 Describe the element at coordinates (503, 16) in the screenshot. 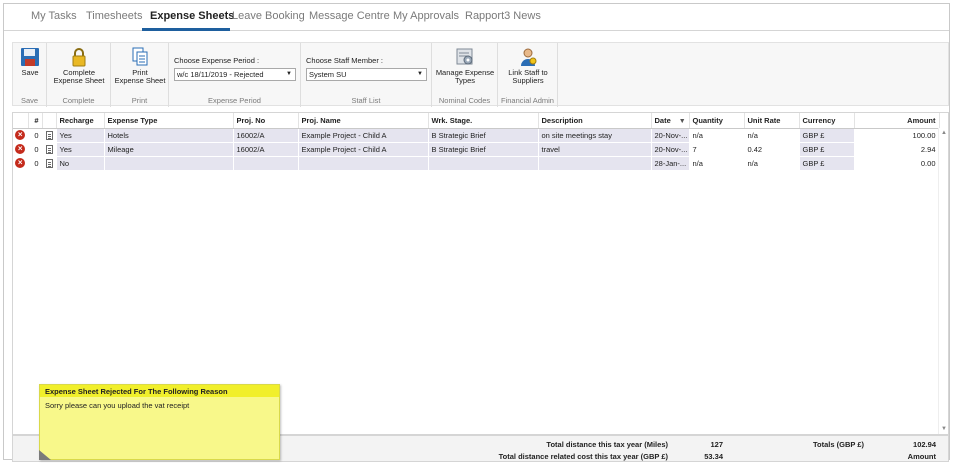

I see `tab-rapport3-news: Rapport3 News` at that location.